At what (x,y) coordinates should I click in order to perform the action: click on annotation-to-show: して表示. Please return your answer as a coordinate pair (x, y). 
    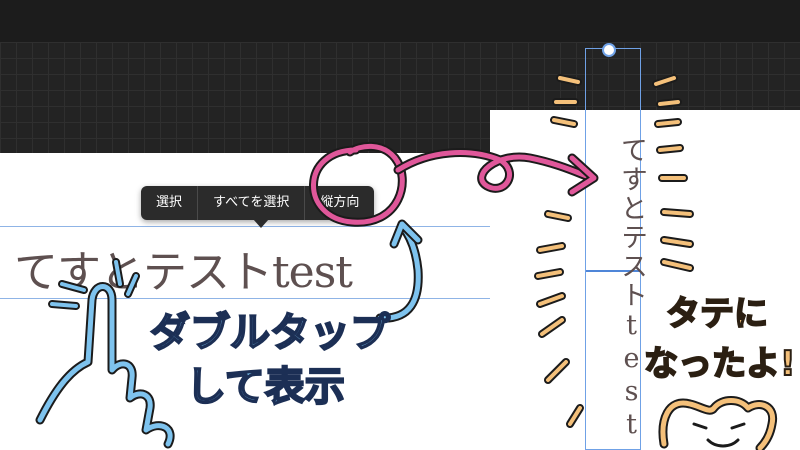
    Looking at the image, I should click on (265, 387).